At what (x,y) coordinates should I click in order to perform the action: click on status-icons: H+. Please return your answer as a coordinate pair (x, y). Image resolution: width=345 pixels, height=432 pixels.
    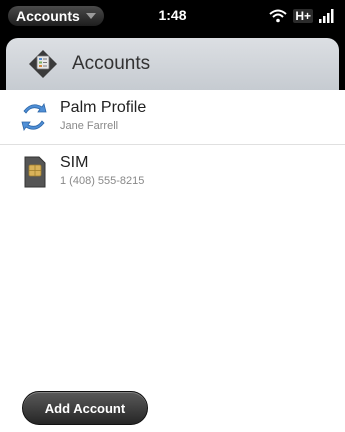
    Looking at the image, I should click on (302, 16).